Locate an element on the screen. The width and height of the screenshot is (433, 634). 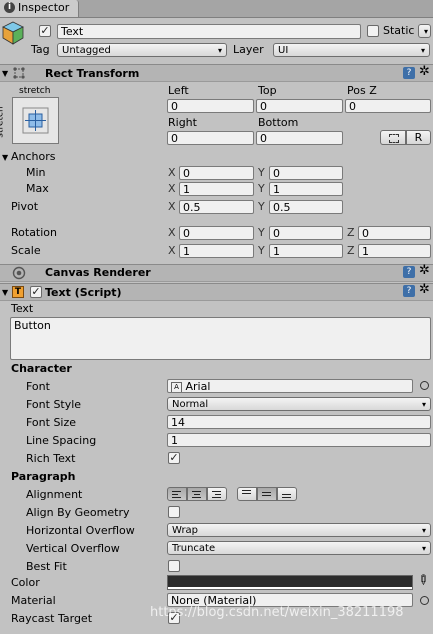
layer-dropdown: UI ▾ is located at coordinates (351, 50).